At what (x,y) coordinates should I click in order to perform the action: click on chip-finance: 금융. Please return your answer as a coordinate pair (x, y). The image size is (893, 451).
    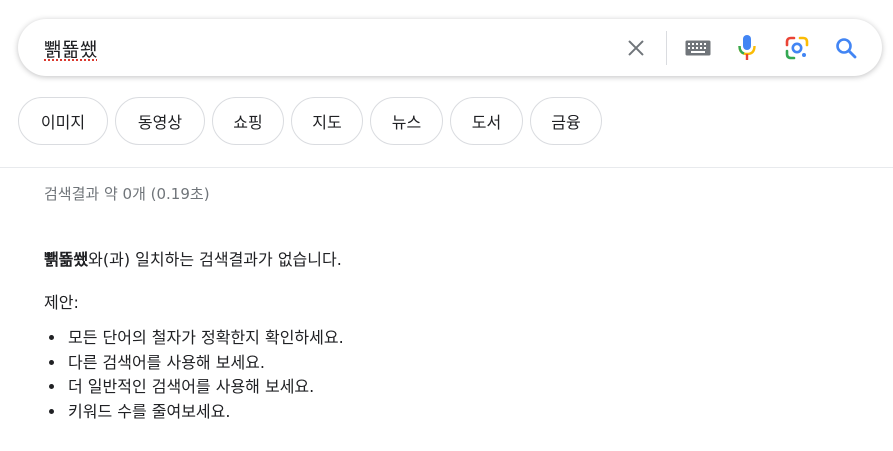
    Looking at the image, I should click on (566, 121).